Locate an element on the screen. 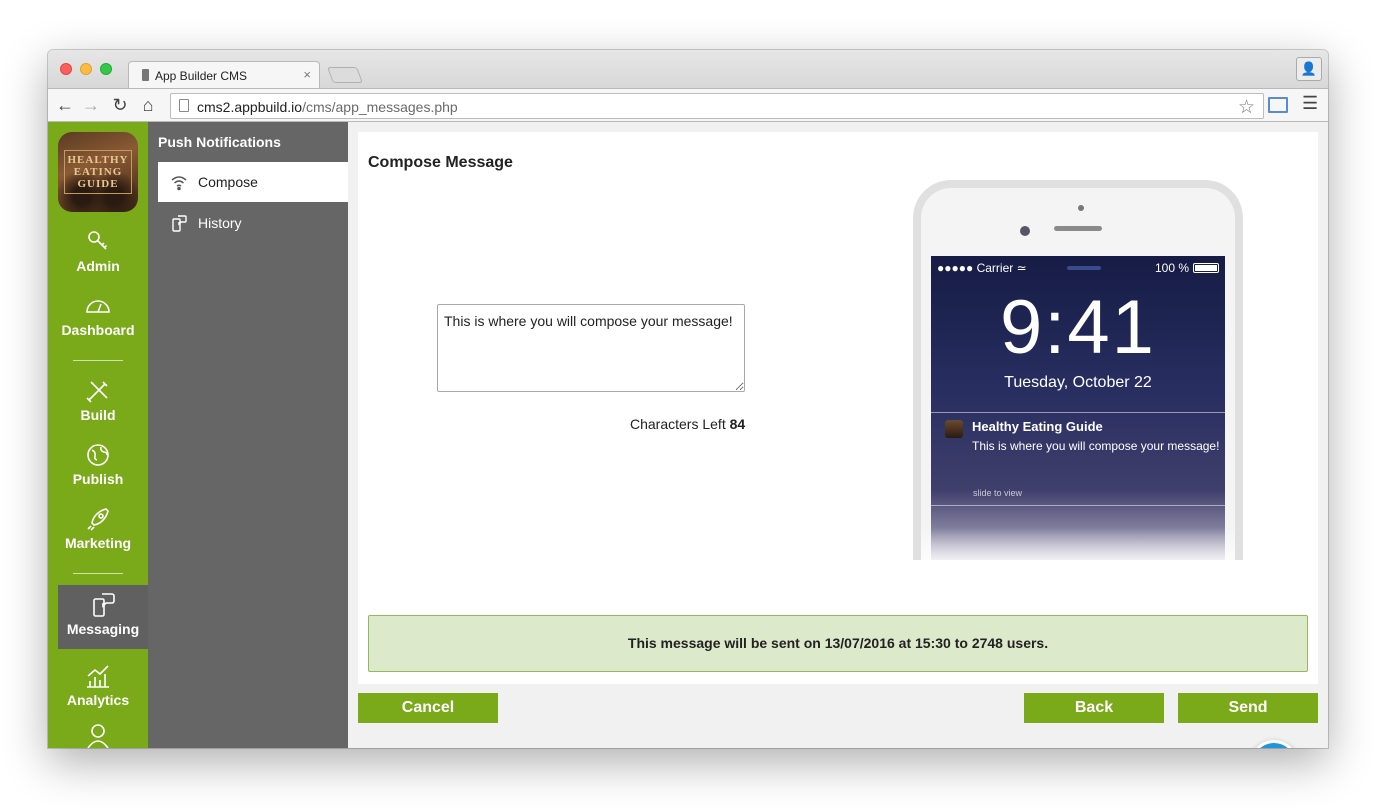 The image size is (1390, 812). characters-left: Characters Left 84 is located at coordinates (687, 424).